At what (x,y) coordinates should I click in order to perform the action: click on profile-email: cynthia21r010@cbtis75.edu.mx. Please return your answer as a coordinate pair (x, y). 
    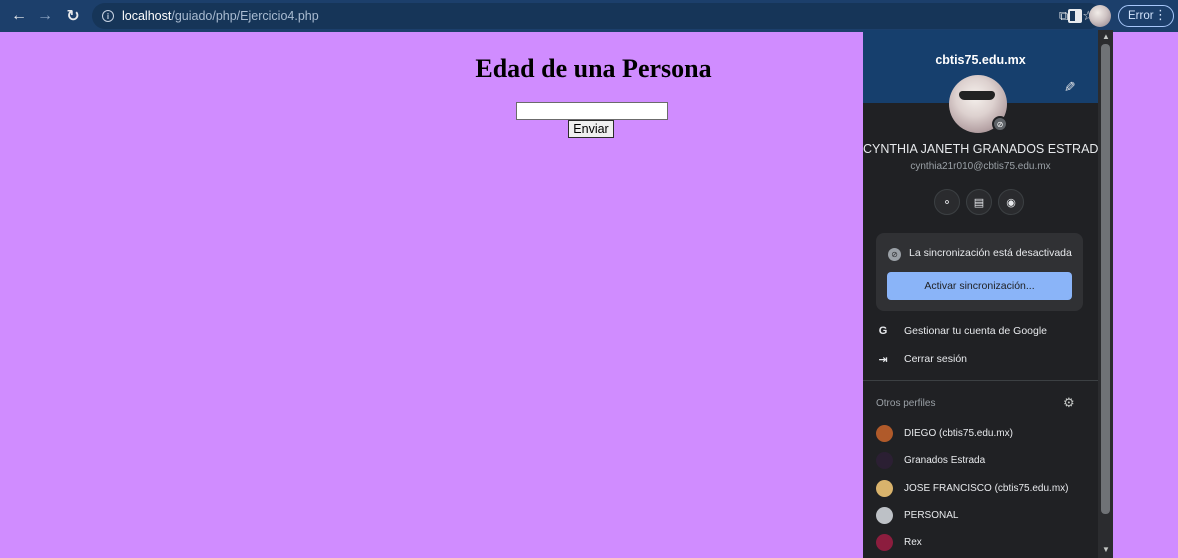
    Looking at the image, I should click on (980, 166).